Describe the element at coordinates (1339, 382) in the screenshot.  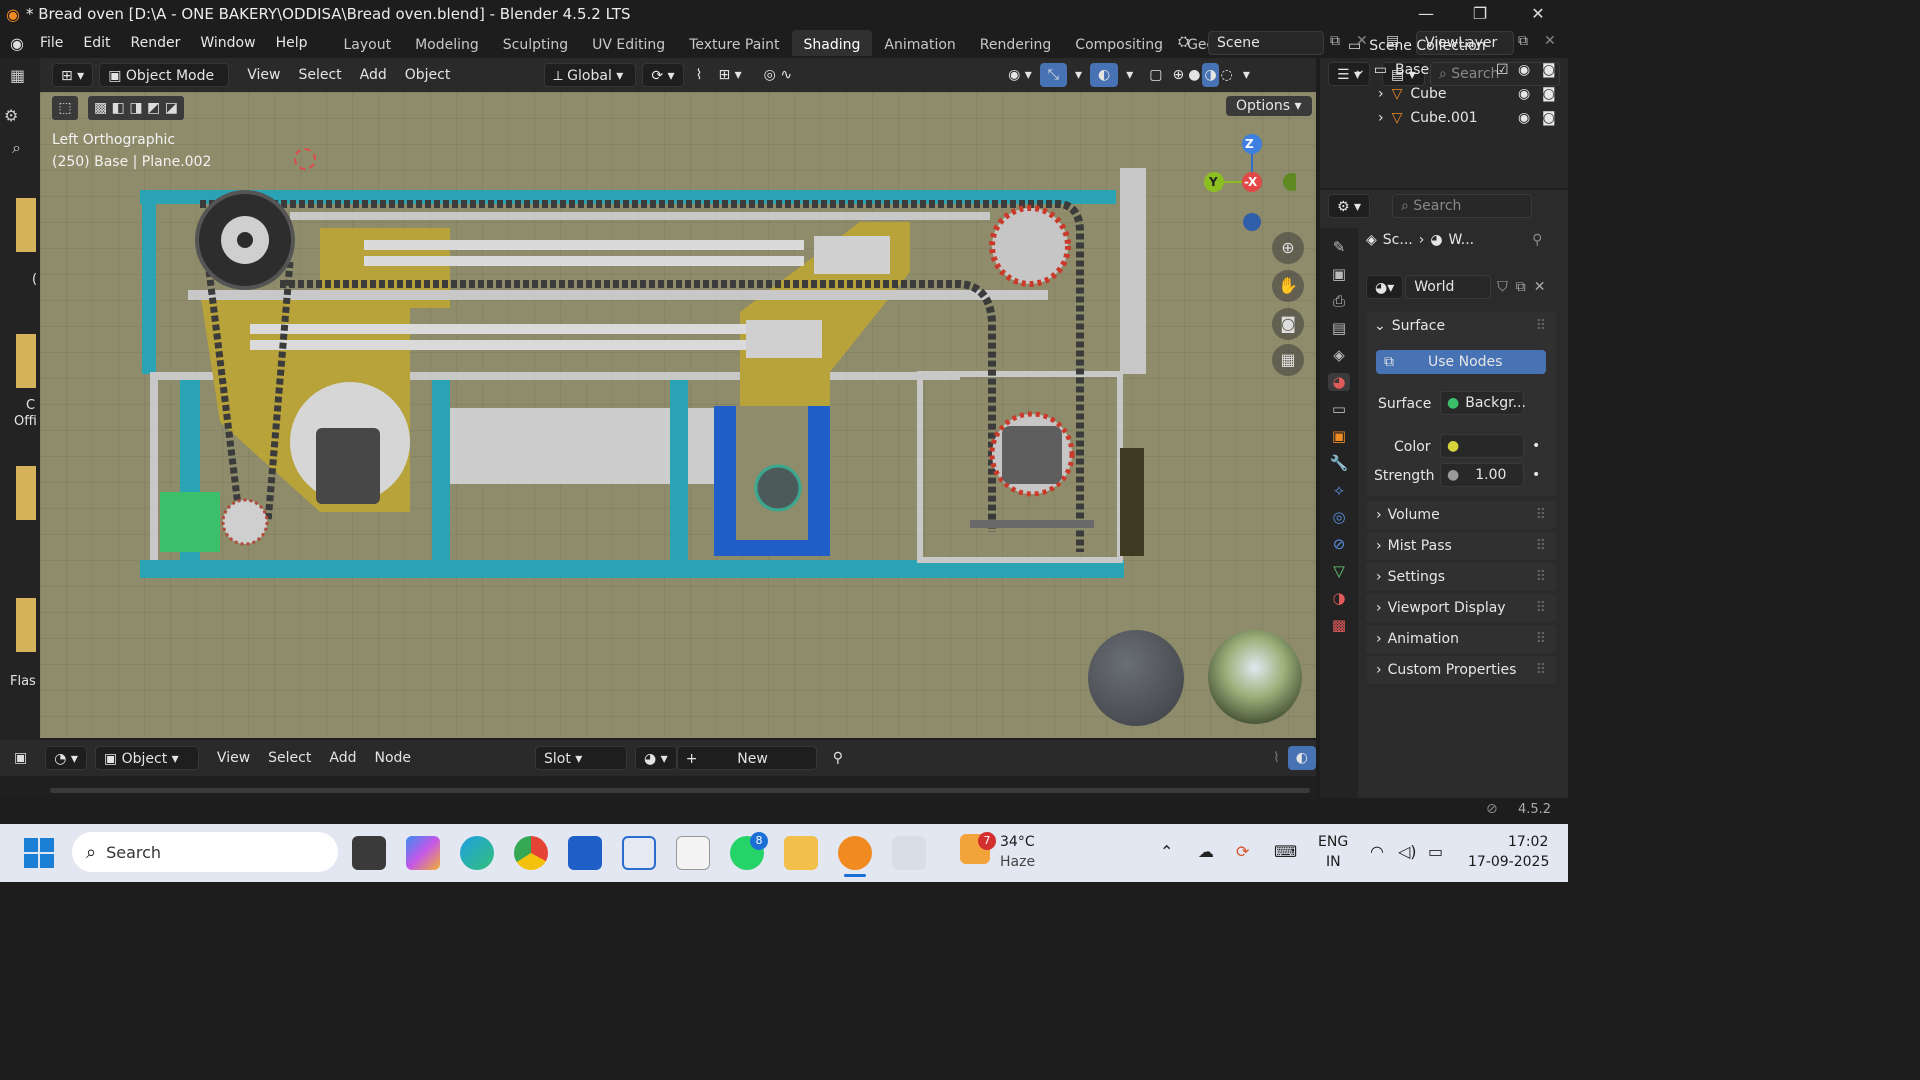
I see `world-tab-icon: ◕` at that location.